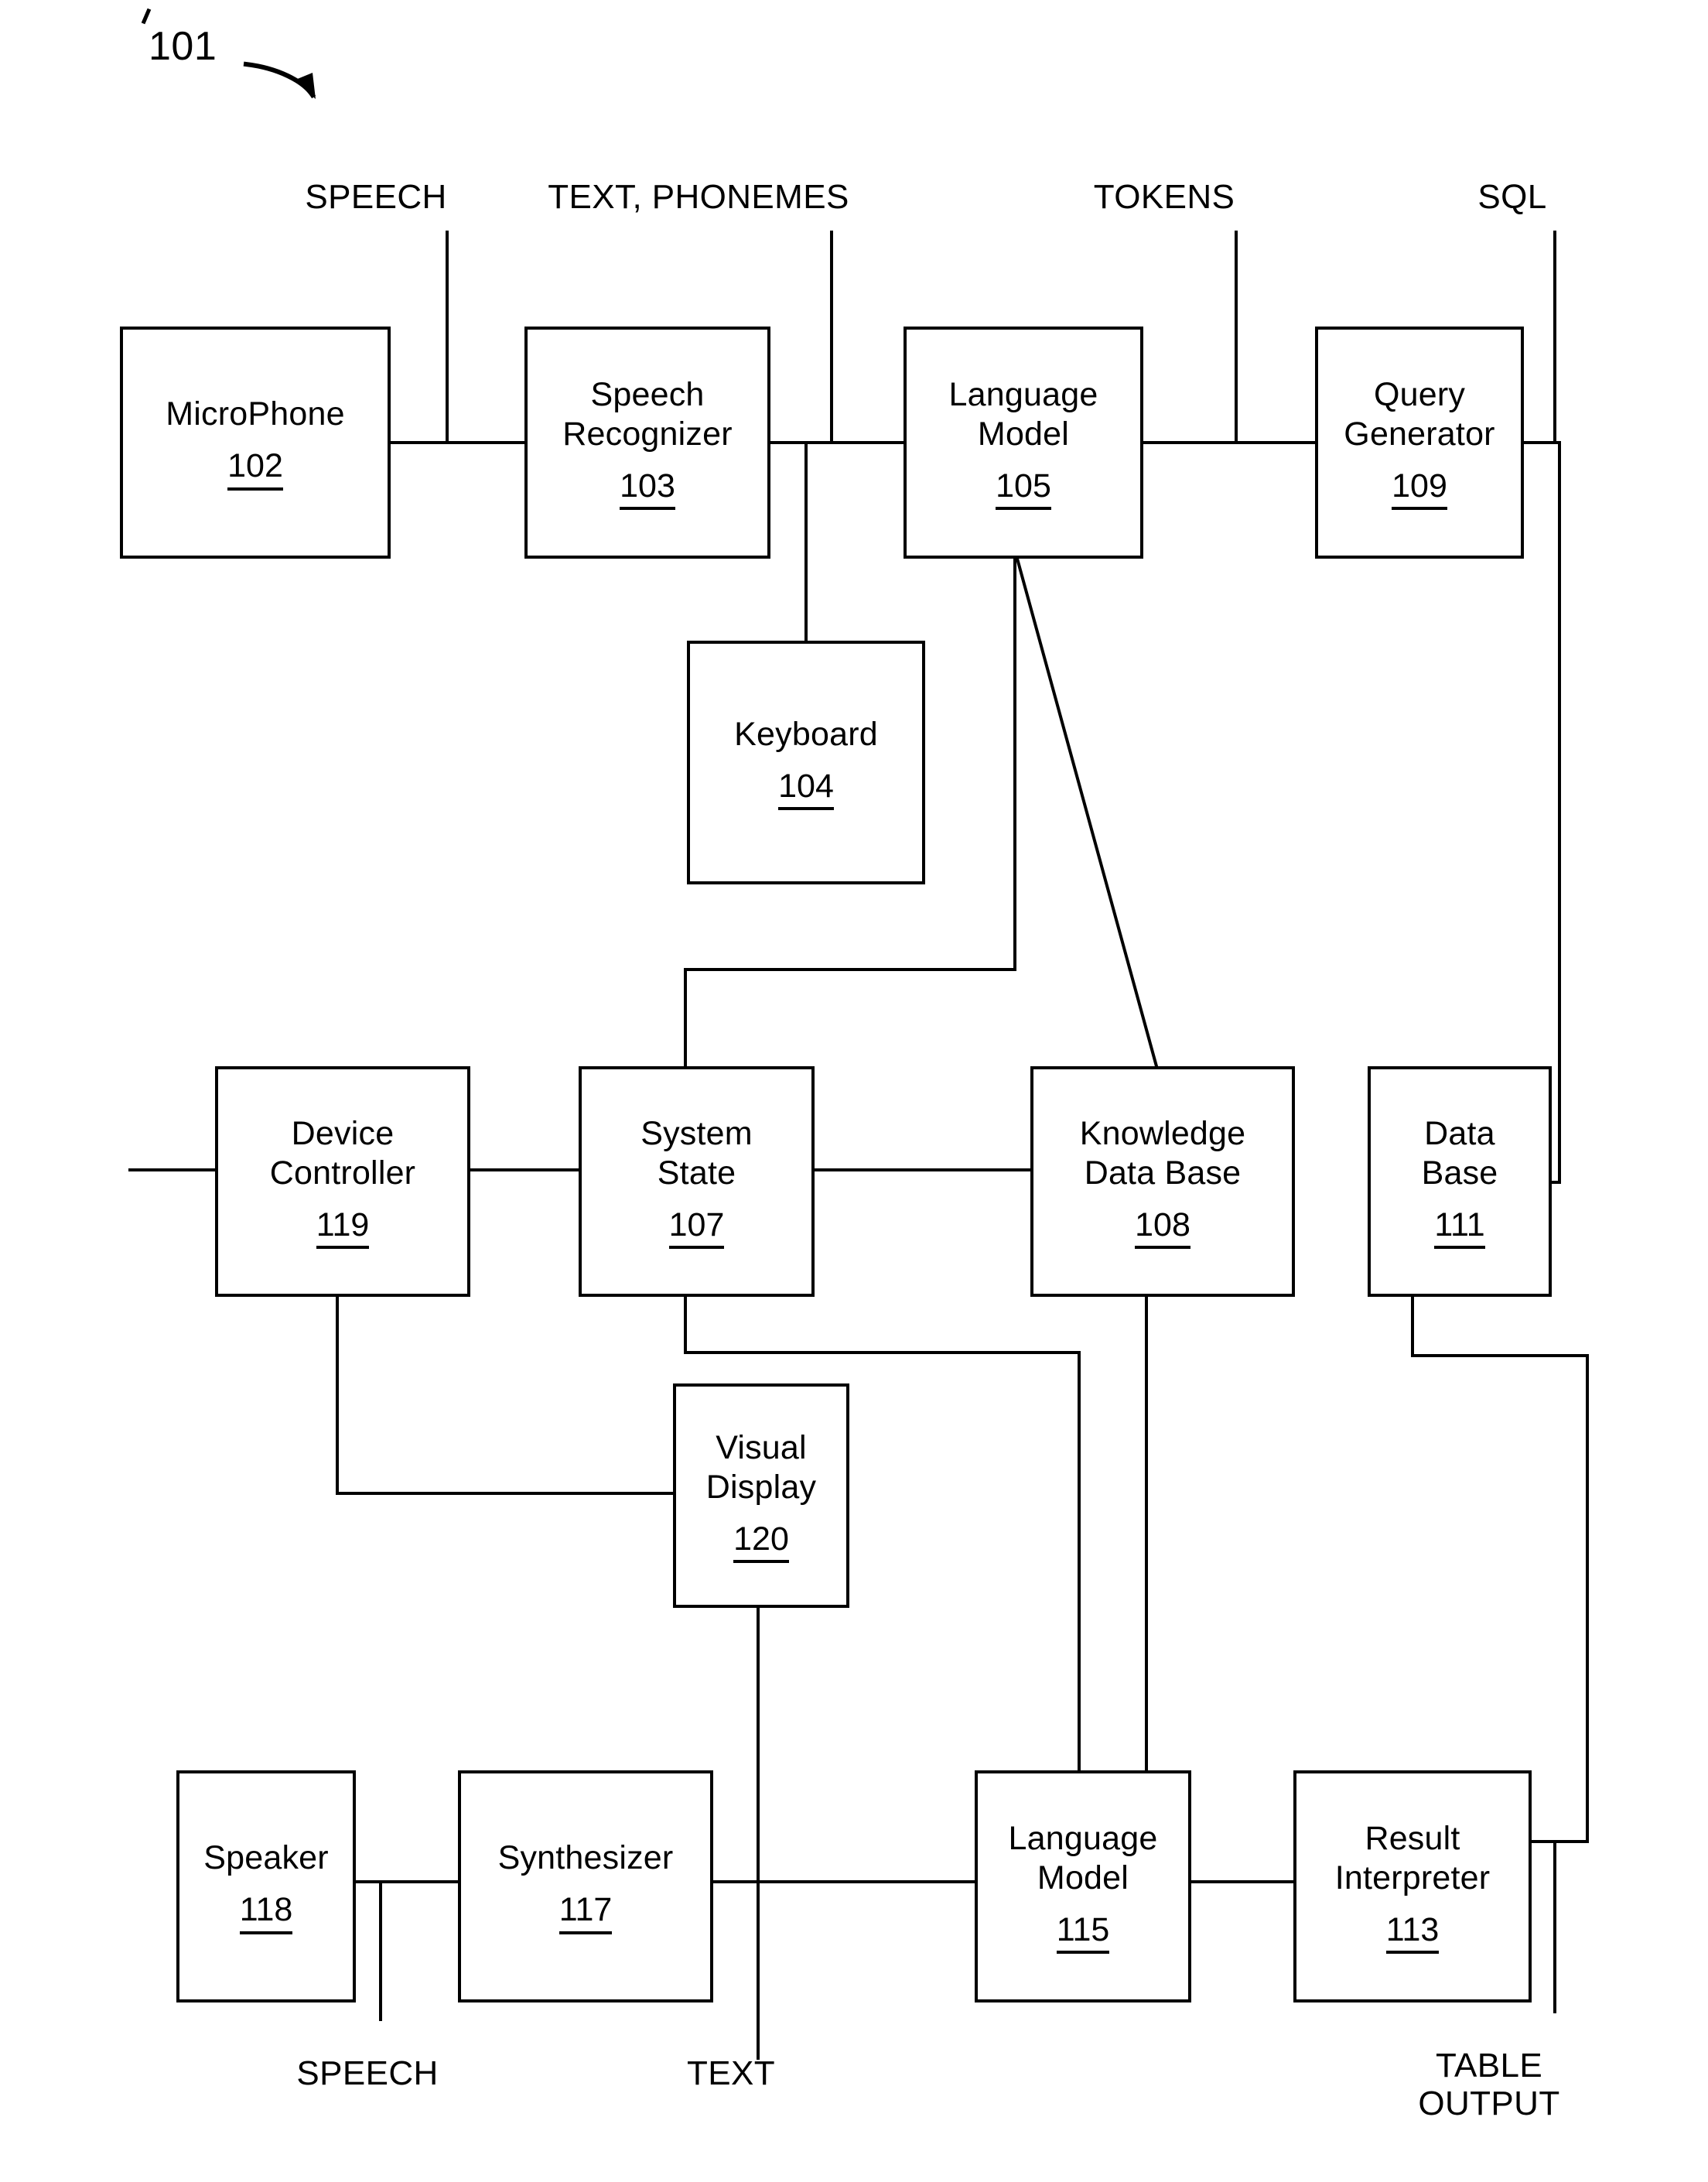  I want to click on block-synthesizer-refnum: 117, so click(586, 1912).